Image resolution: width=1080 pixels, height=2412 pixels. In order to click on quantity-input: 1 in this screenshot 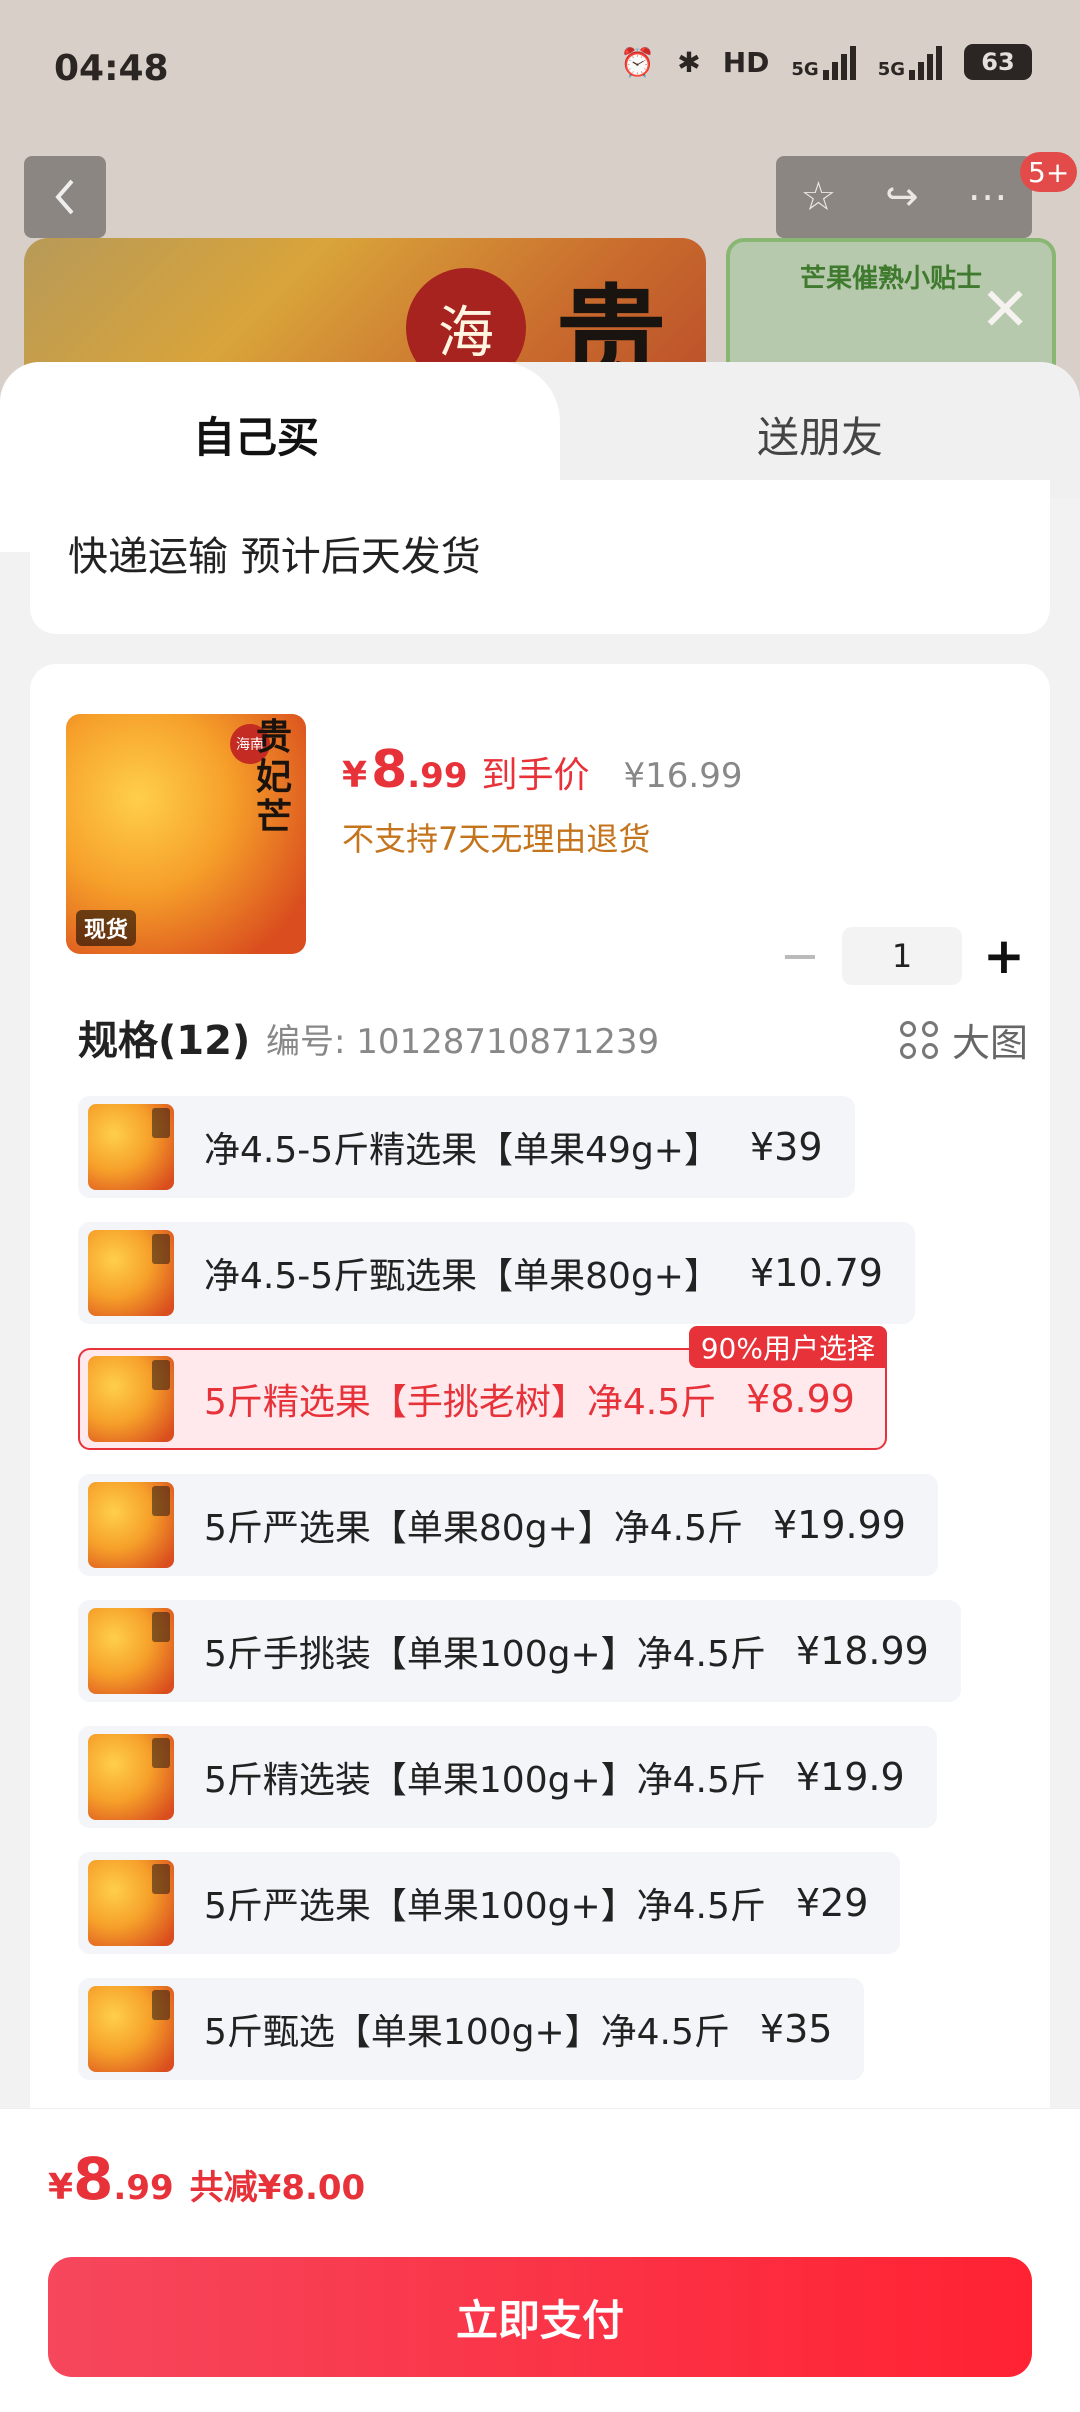, I will do `click(902, 956)`.